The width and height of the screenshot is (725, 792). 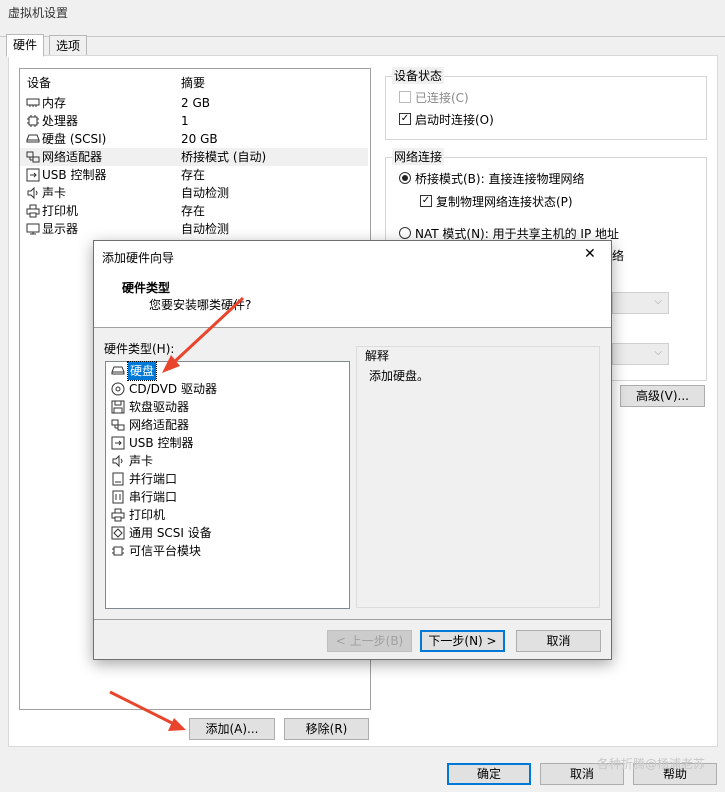 What do you see at coordinates (177, 513) in the screenshot?
I see `annotation-arrows` at bounding box center [177, 513].